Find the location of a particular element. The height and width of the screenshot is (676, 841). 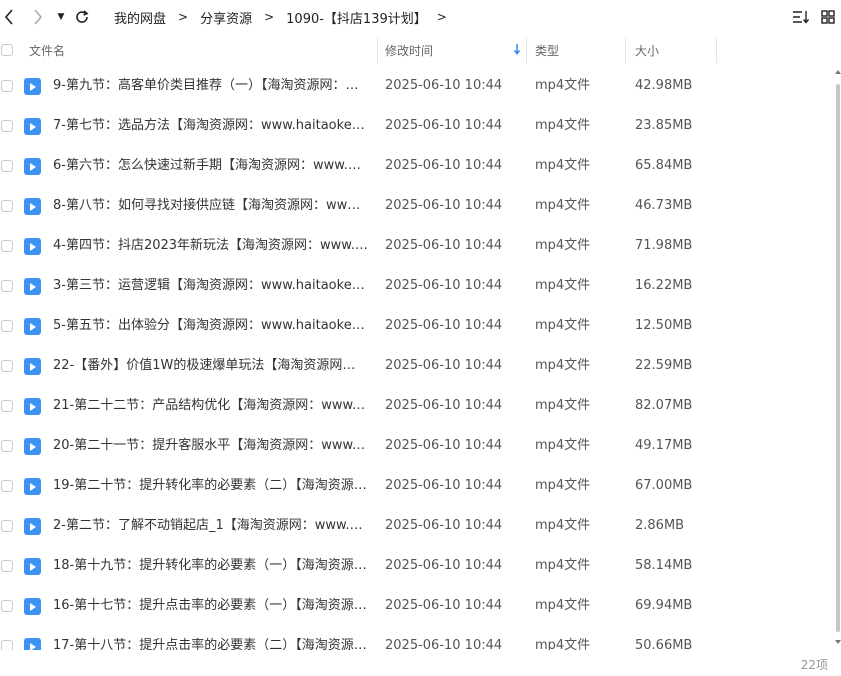

scrollbar-thumb is located at coordinates (838, 358).